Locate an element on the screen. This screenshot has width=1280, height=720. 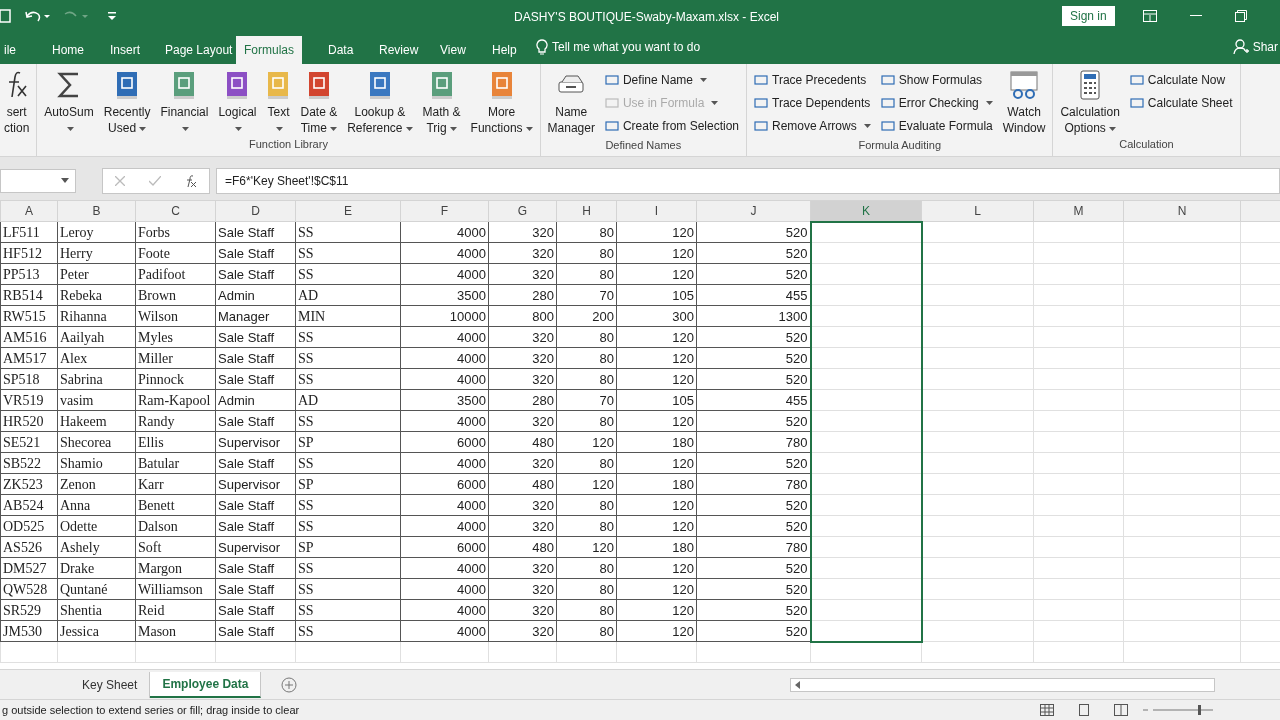
scroll-left-icon is located at coordinates (797, 685).